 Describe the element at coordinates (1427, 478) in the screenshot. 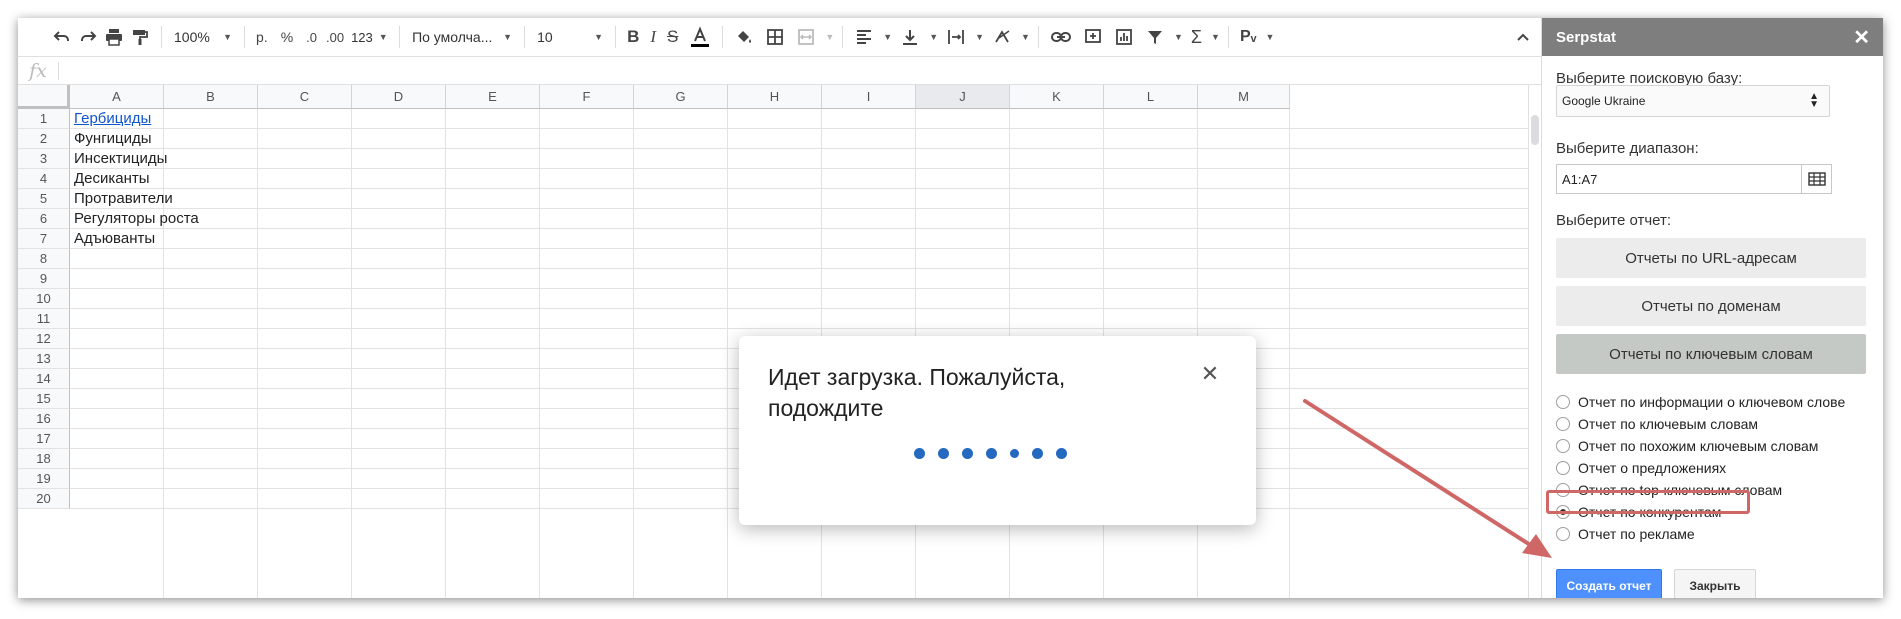

I see `annotation-arrow` at that location.